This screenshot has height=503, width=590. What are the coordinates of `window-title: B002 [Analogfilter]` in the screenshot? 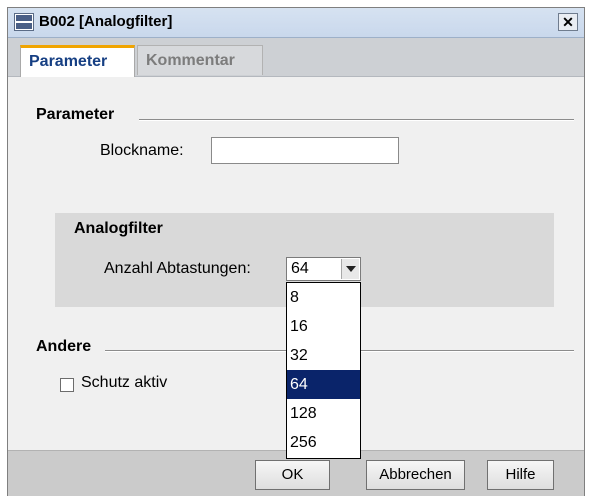 It's located at (106, 21).